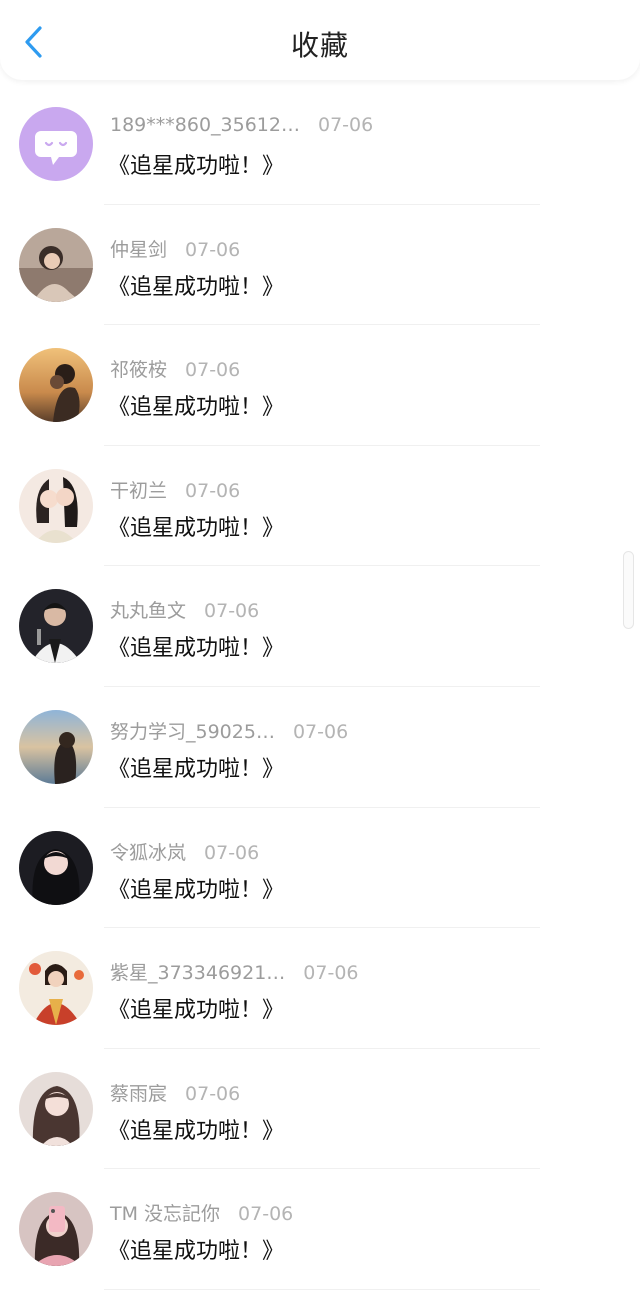  I want to click on list-item: 仲星剑 07-06 《追星成功啦！》, so click(320, 265).